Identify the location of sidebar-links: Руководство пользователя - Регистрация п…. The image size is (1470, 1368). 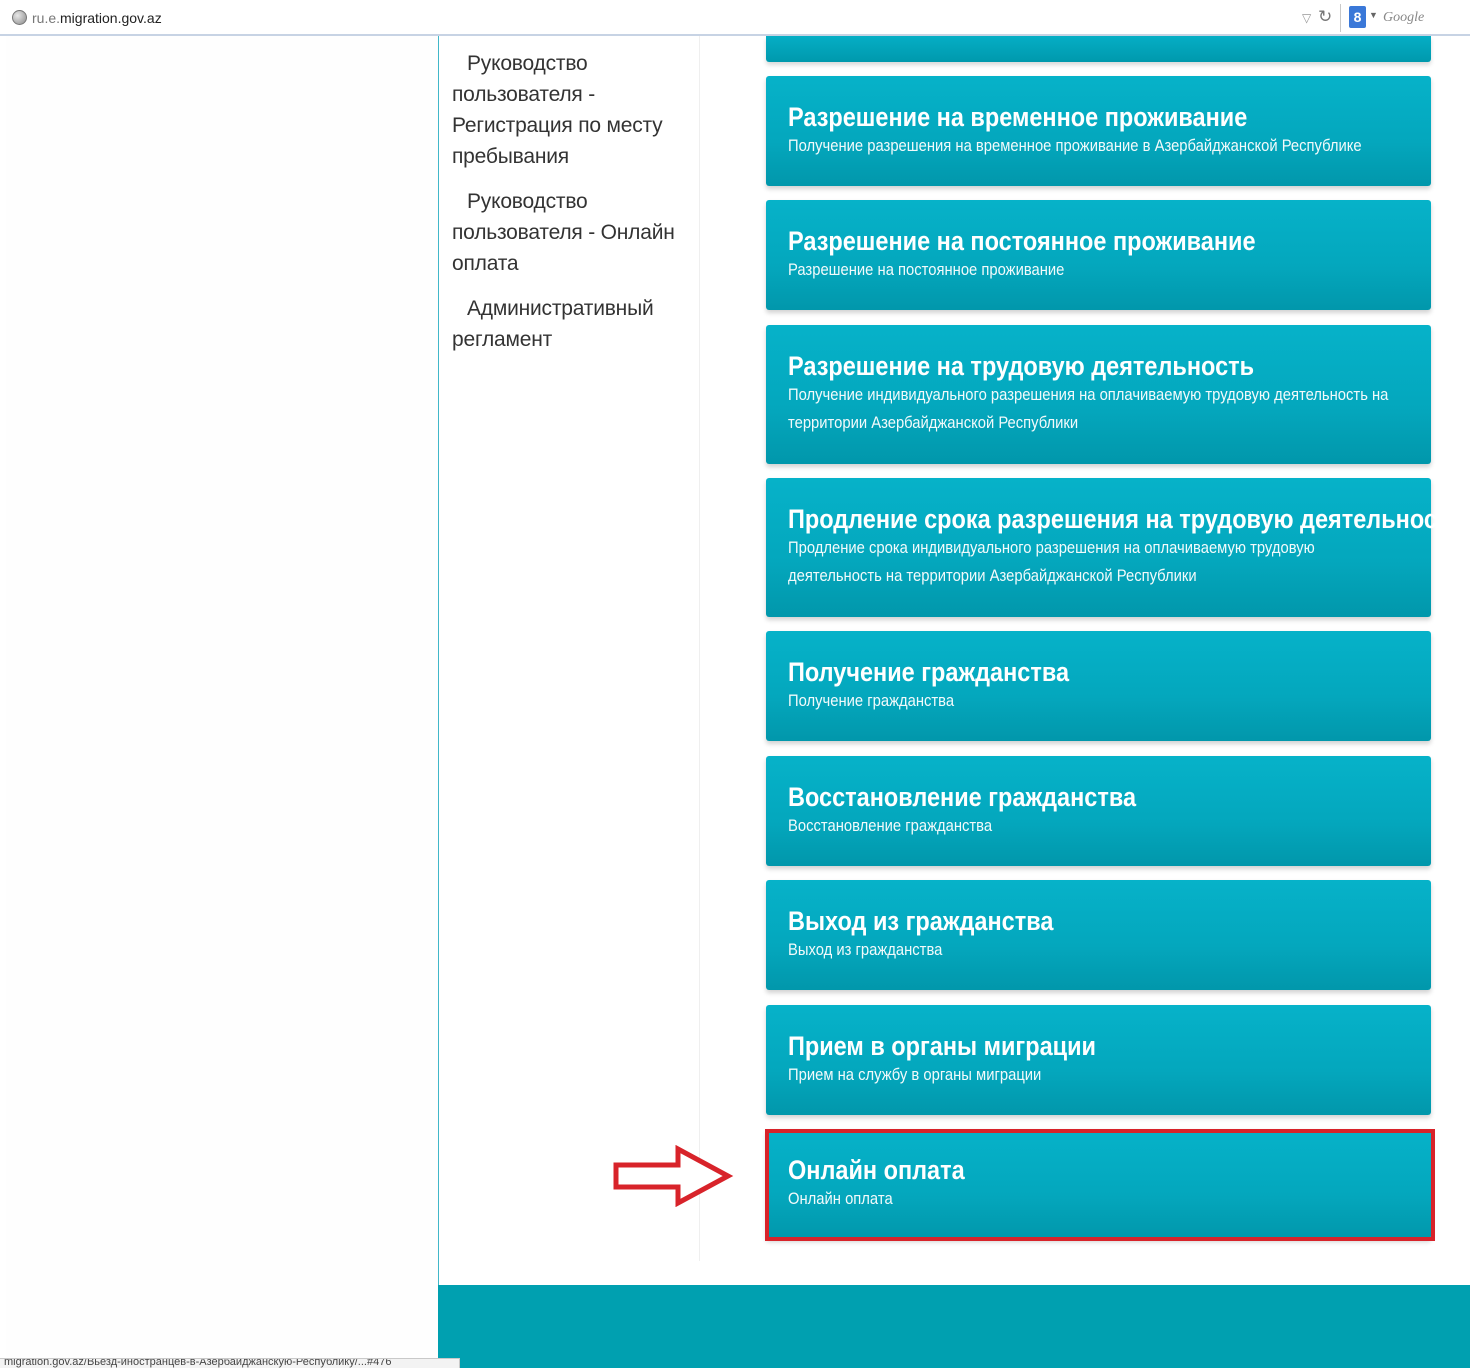
(572, 208).